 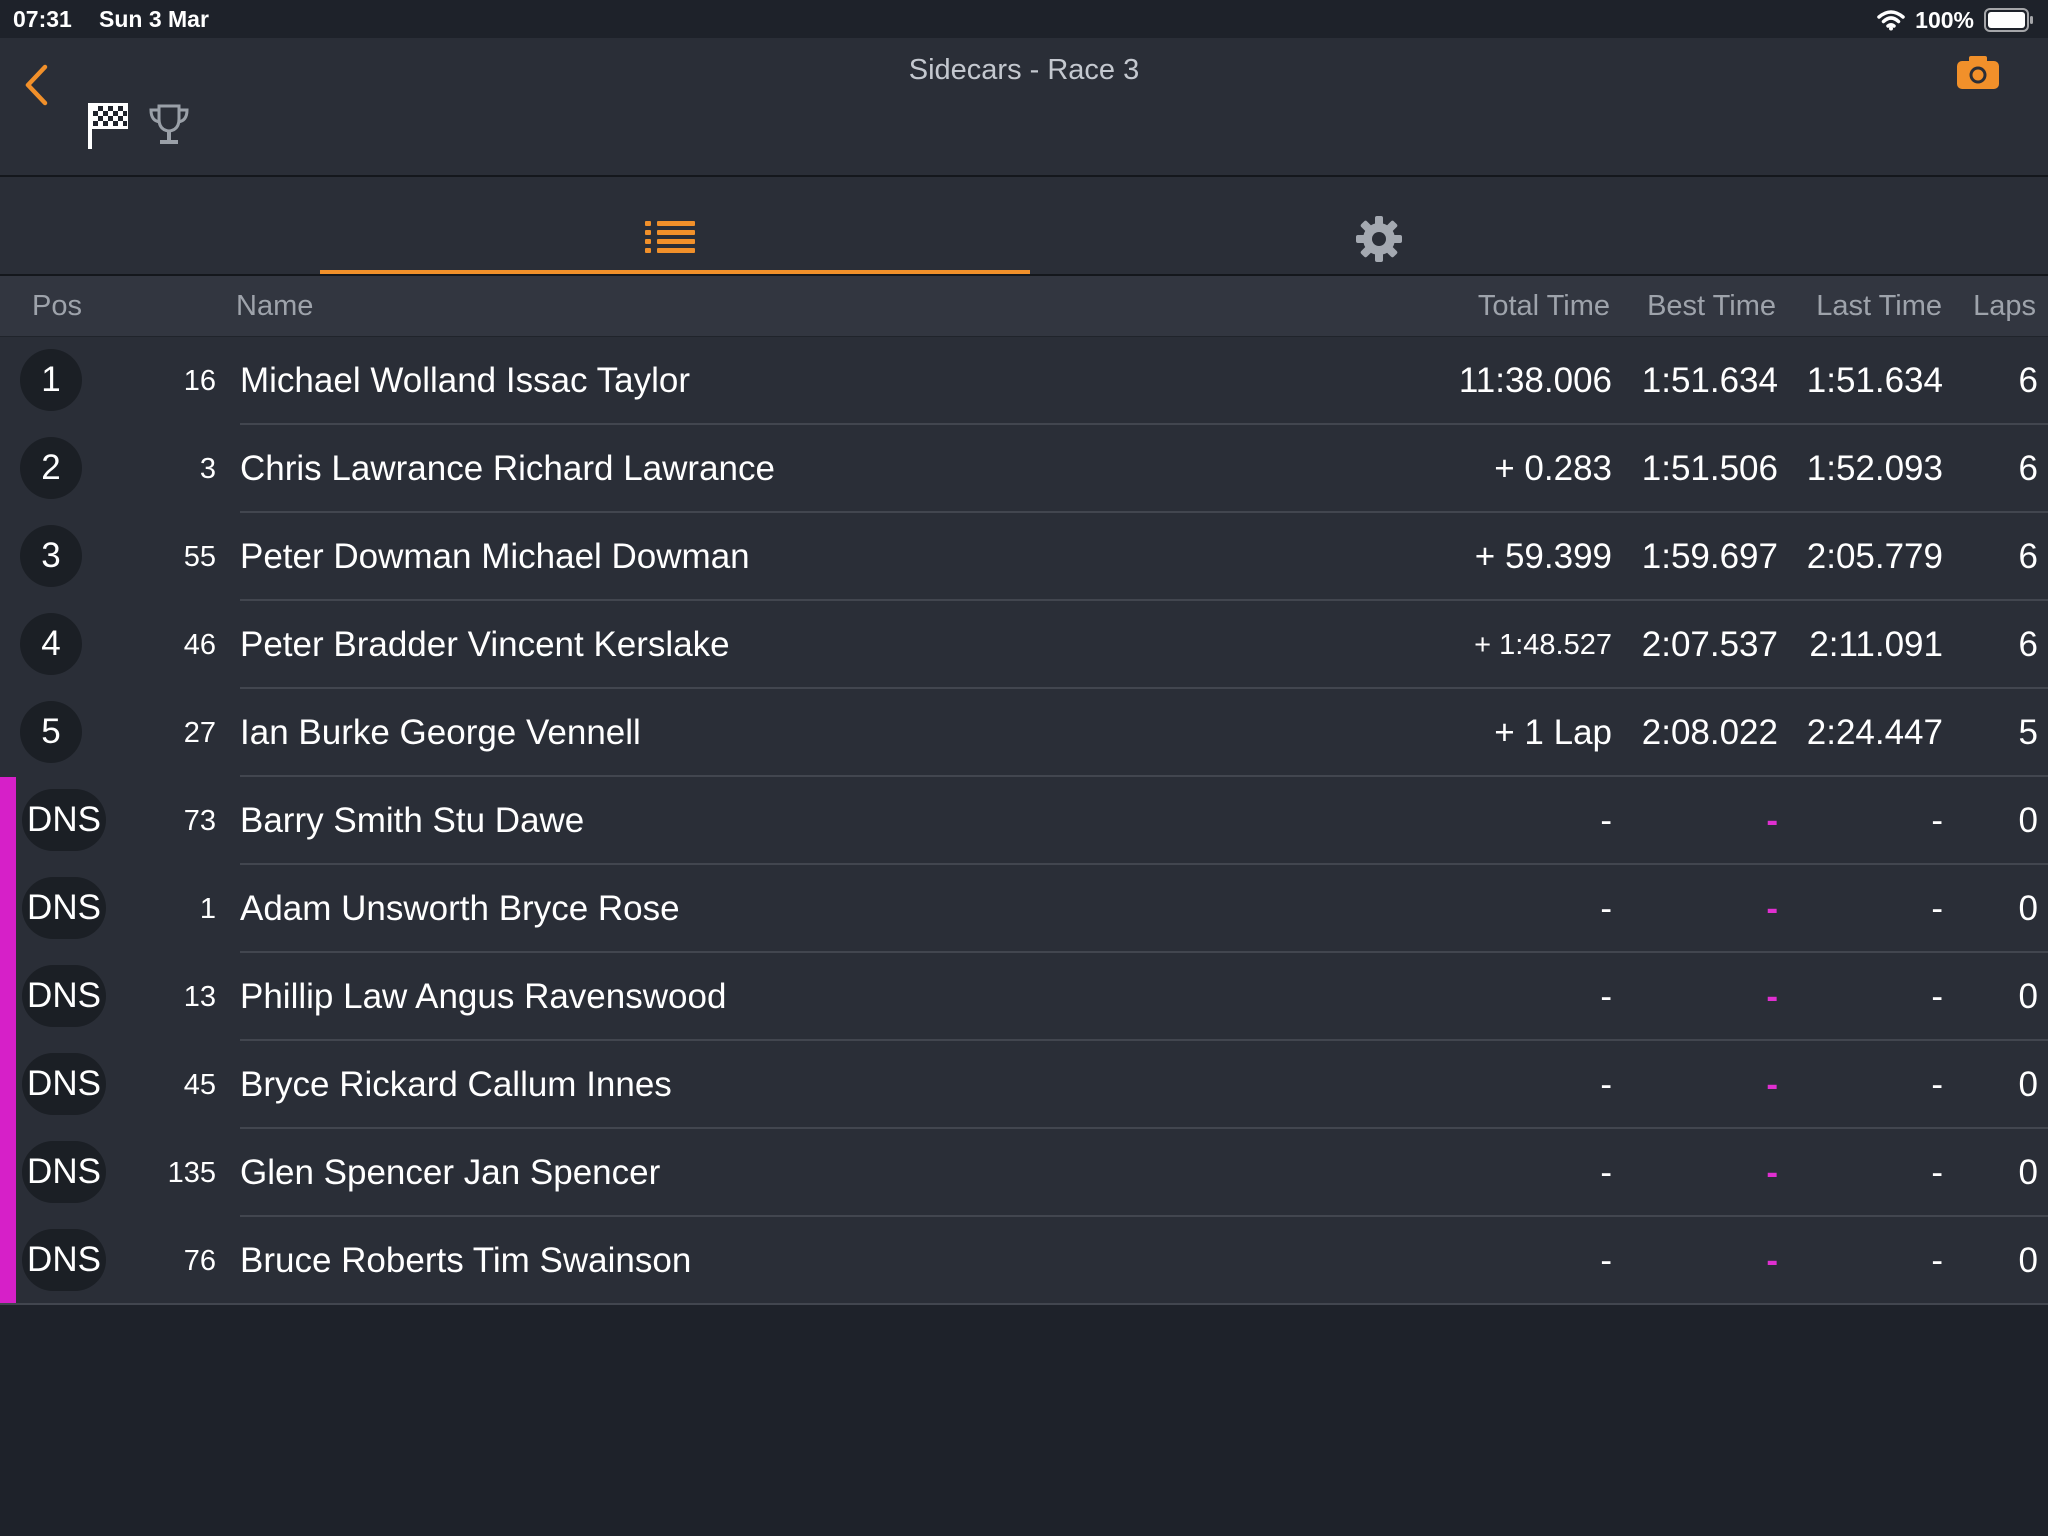 What do you see at coordinates (199, 645) in the screenshot?
I see `competitor-number: 46` at bounding box center [199, 645].